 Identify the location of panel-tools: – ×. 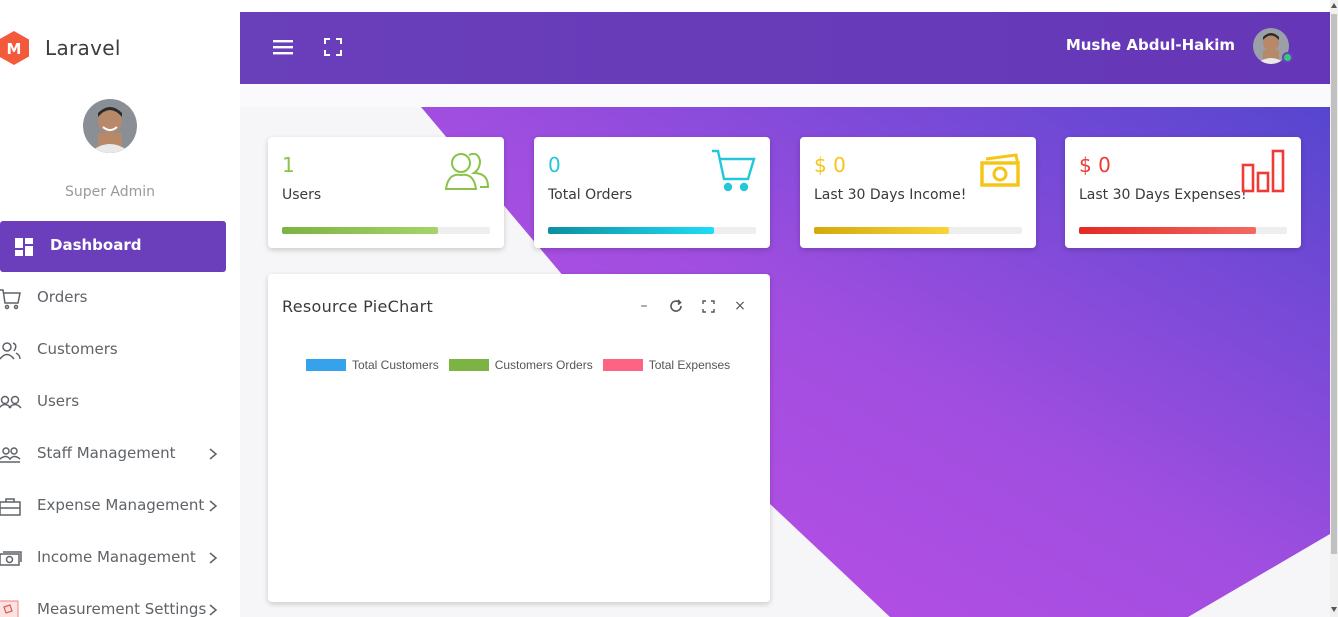
(692, 306).